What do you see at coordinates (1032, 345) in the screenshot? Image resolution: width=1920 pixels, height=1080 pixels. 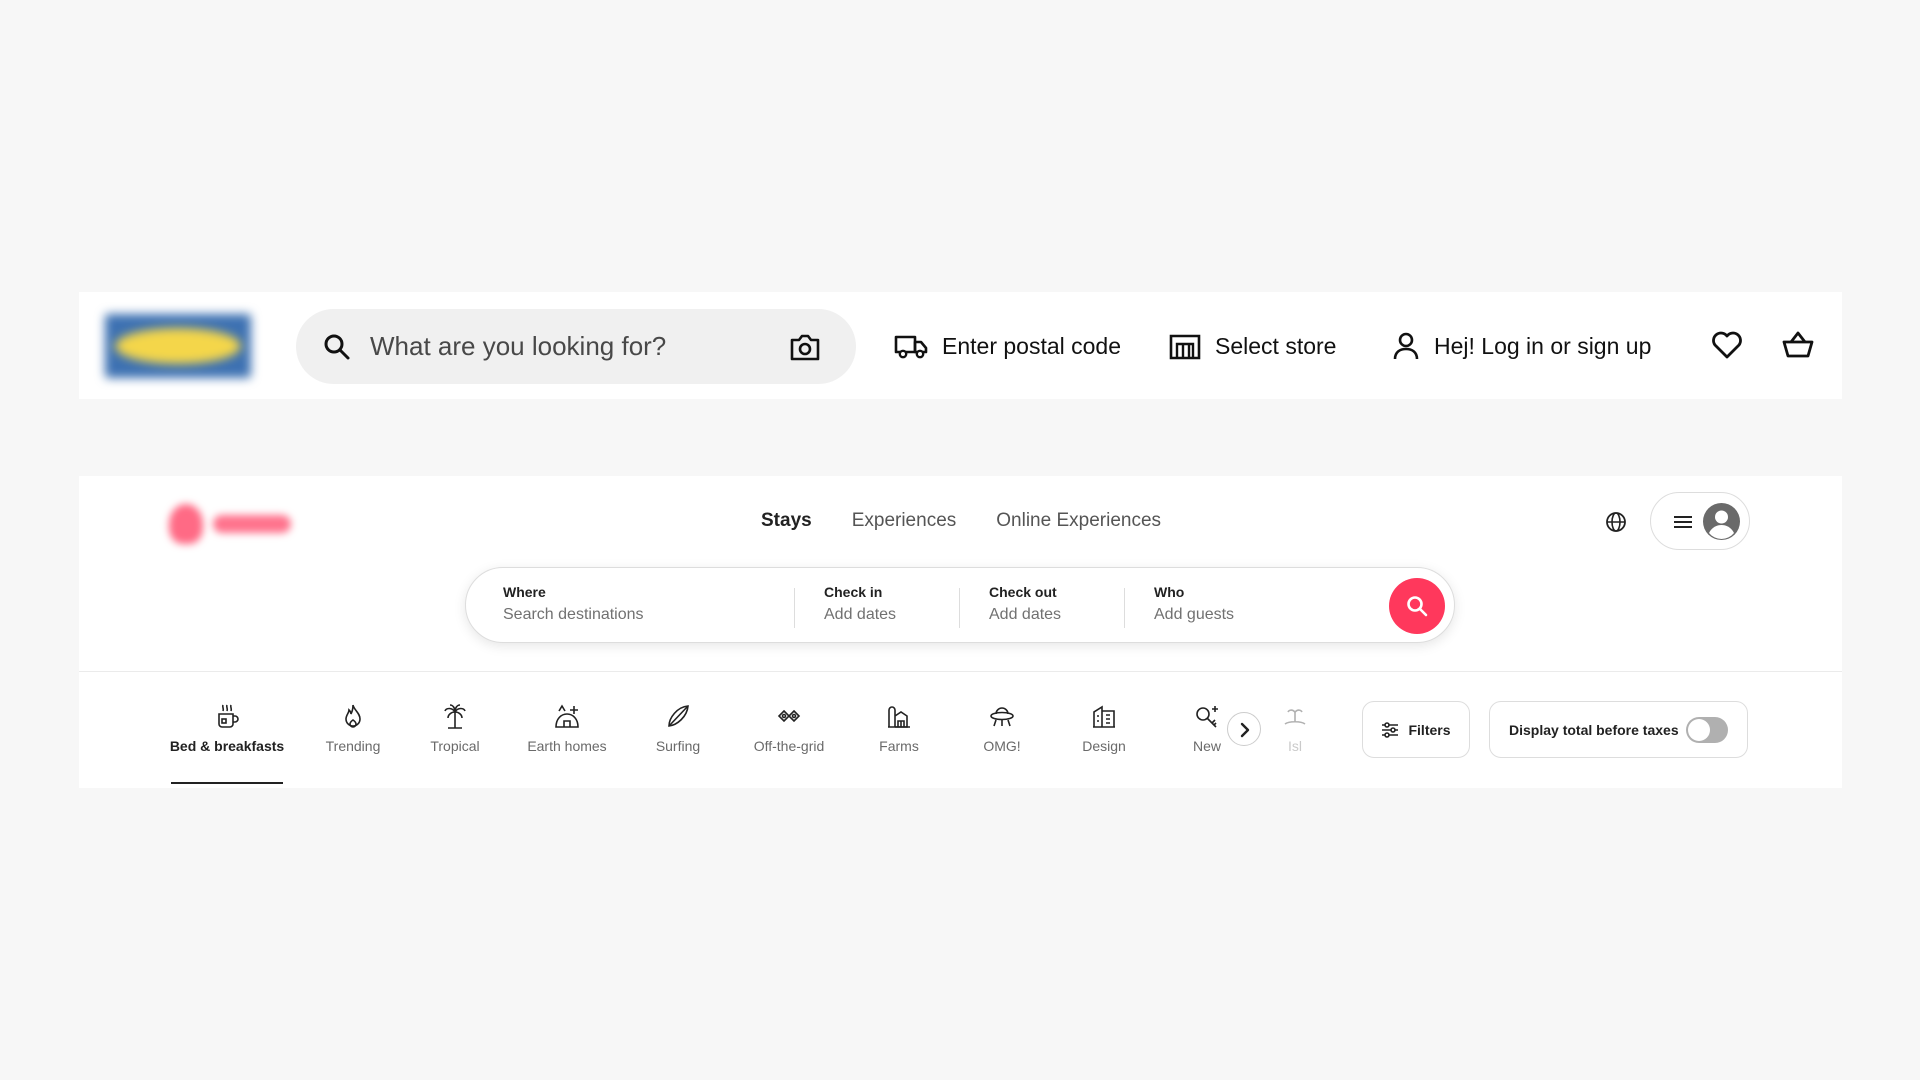 I see `postal-code-label: Enter postal code` at bounding box center [1032, 345].